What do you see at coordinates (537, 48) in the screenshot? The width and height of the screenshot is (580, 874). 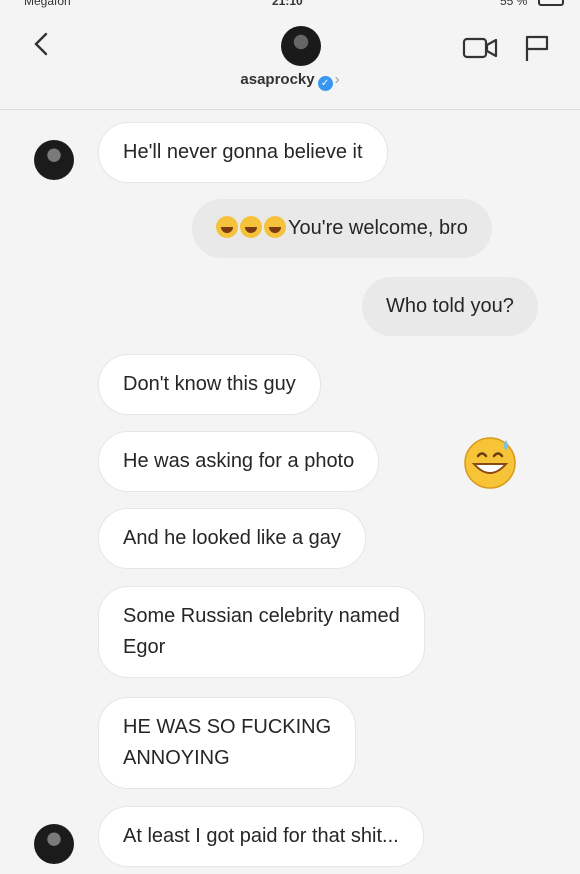 I see `flag-icon` at bounding box center [537, 48].